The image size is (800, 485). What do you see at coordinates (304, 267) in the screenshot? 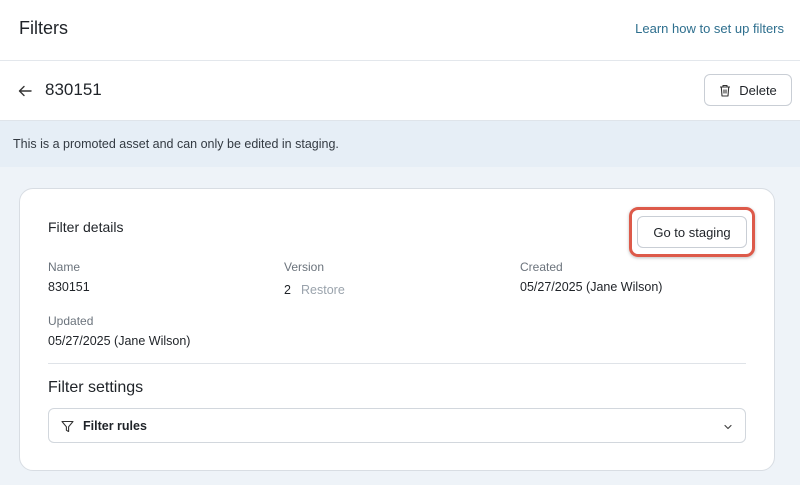
I see `version-label: Version` at bounding box center [304, 267].